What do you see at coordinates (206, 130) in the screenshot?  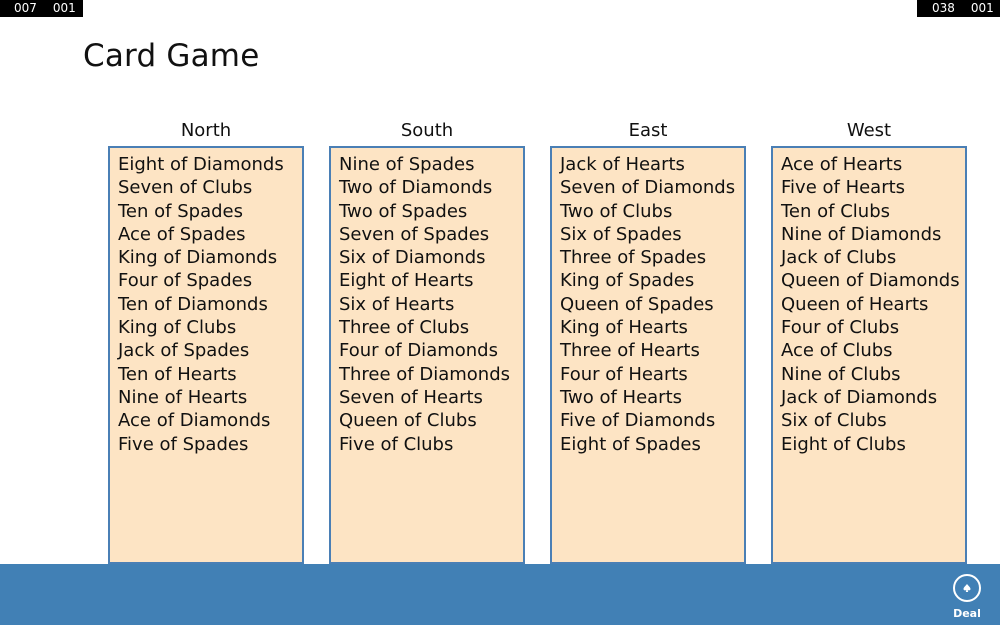 I see `hand-name: North` at bounding box center [206, 130].